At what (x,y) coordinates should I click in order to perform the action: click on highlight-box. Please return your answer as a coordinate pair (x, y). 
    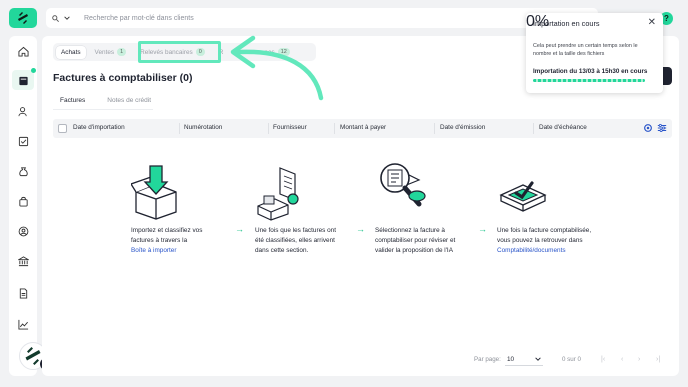
    Looking at the image, I should click on (179, 52).